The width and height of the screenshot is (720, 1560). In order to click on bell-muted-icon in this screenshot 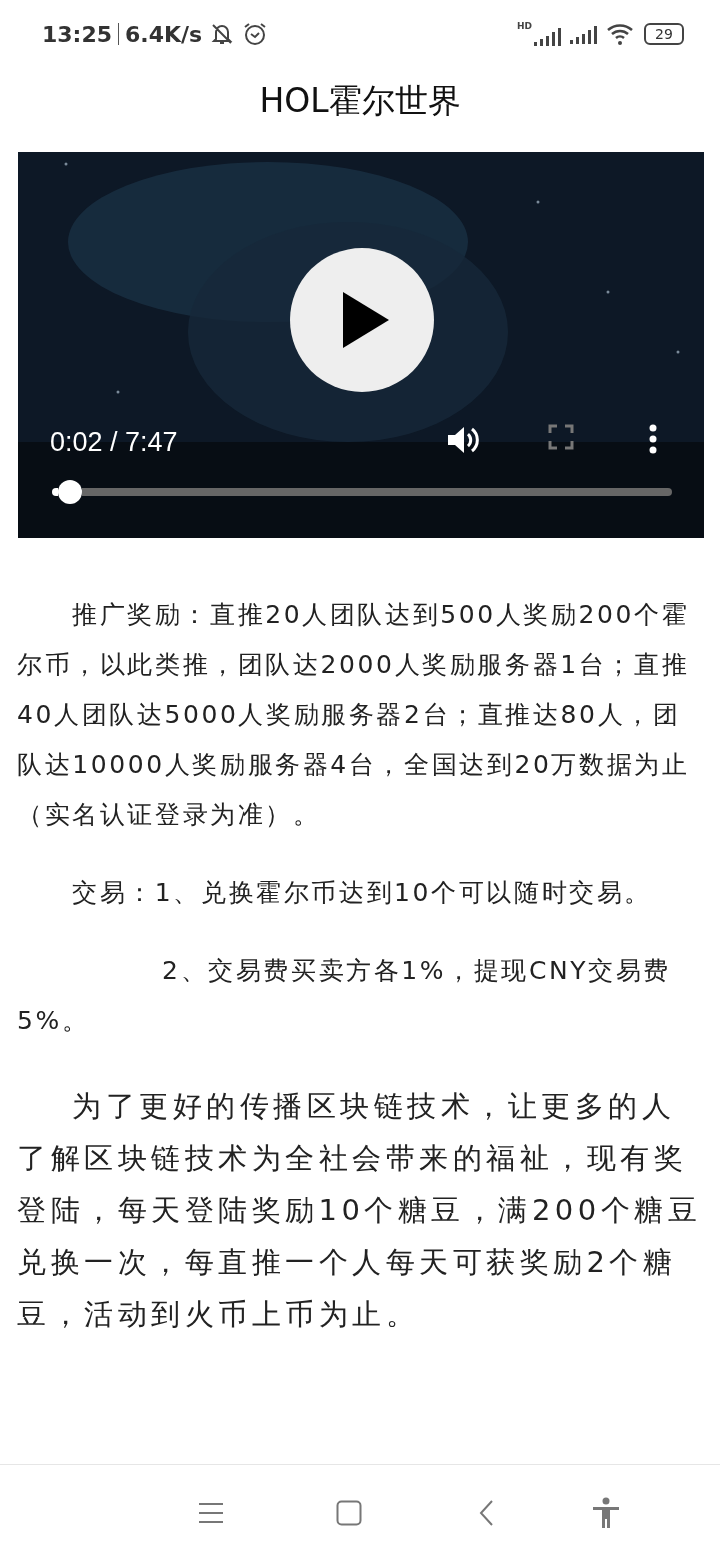, I will do `click(222, 34)`.